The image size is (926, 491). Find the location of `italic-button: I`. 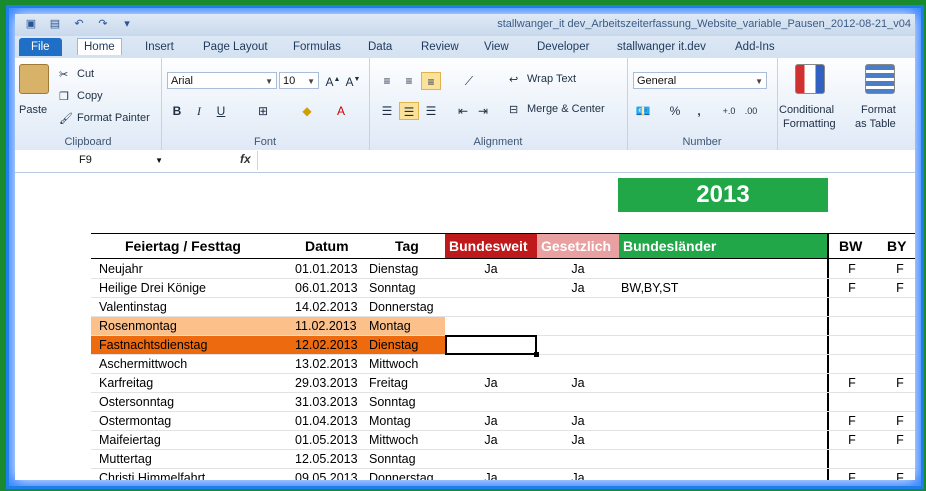

italic-button: I is located at coordinates (199, 111).